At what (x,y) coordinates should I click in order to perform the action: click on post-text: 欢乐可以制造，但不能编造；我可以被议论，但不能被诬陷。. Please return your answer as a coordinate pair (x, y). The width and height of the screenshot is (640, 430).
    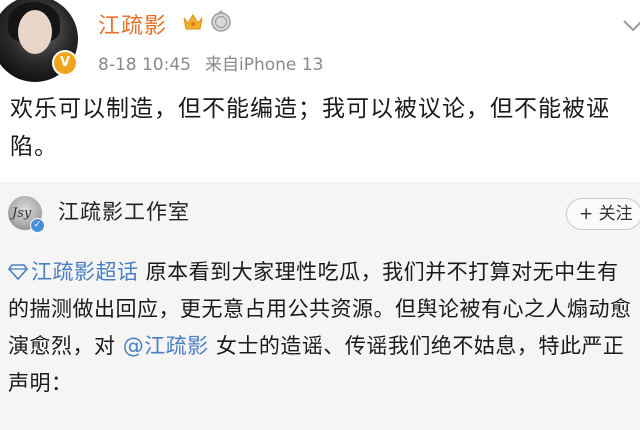
    Looking at the image, I should click on (310, 128).